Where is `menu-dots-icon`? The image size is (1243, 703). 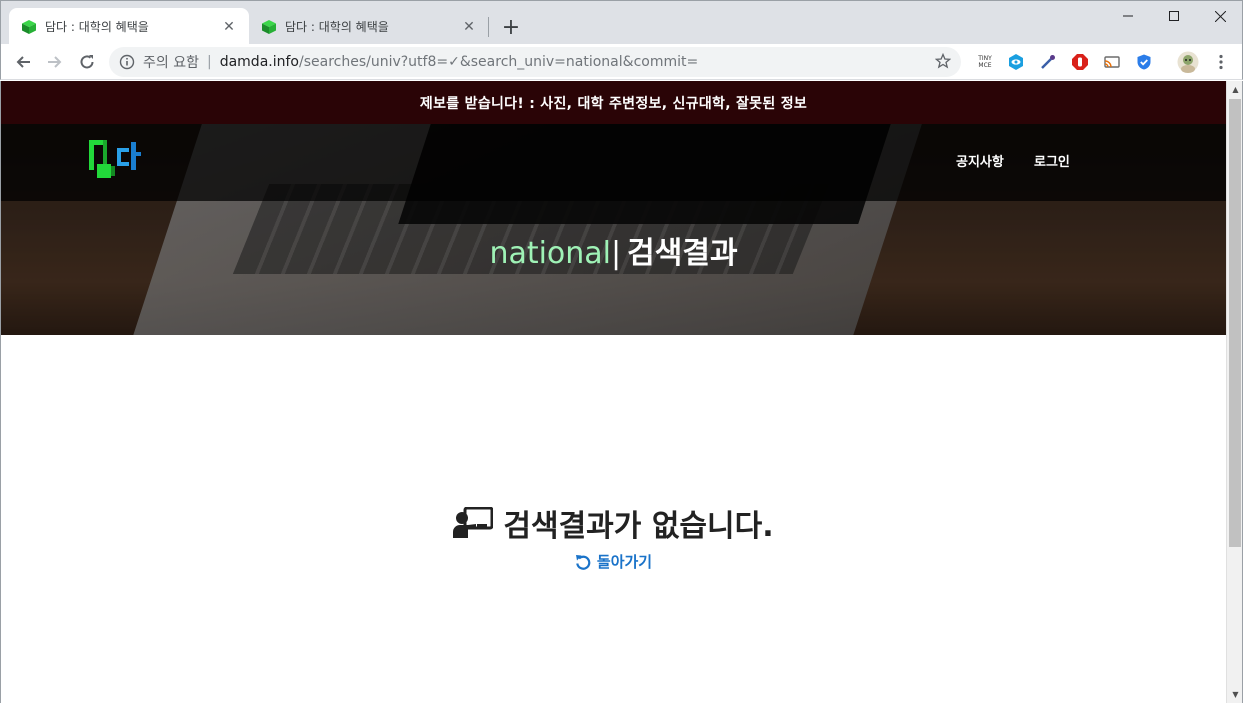 menu-dots-icon is located at coordinates (1221, 62).